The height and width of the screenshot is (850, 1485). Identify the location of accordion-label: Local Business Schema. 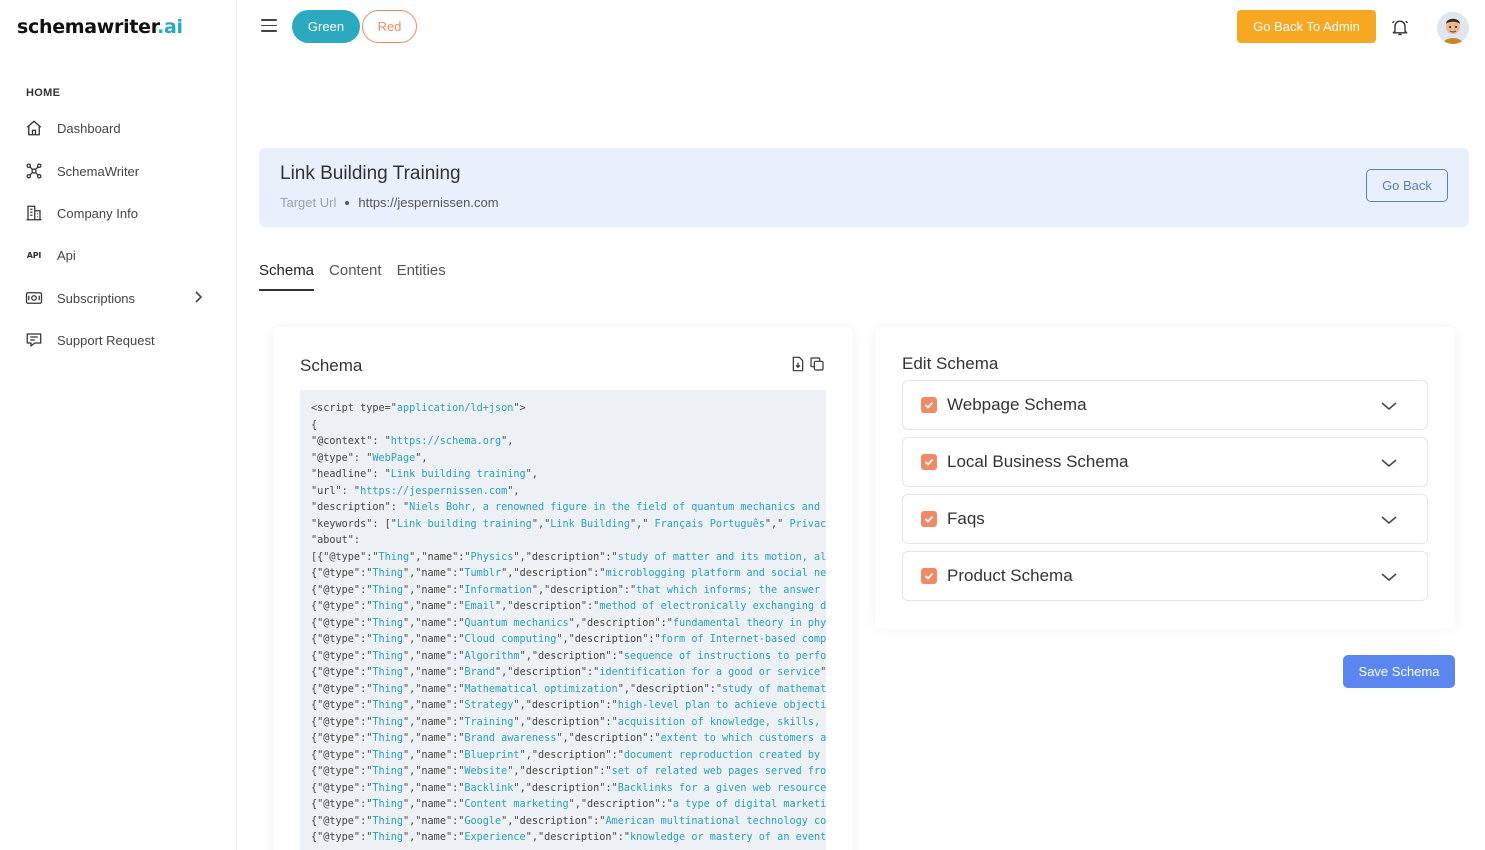
(1038, 461).